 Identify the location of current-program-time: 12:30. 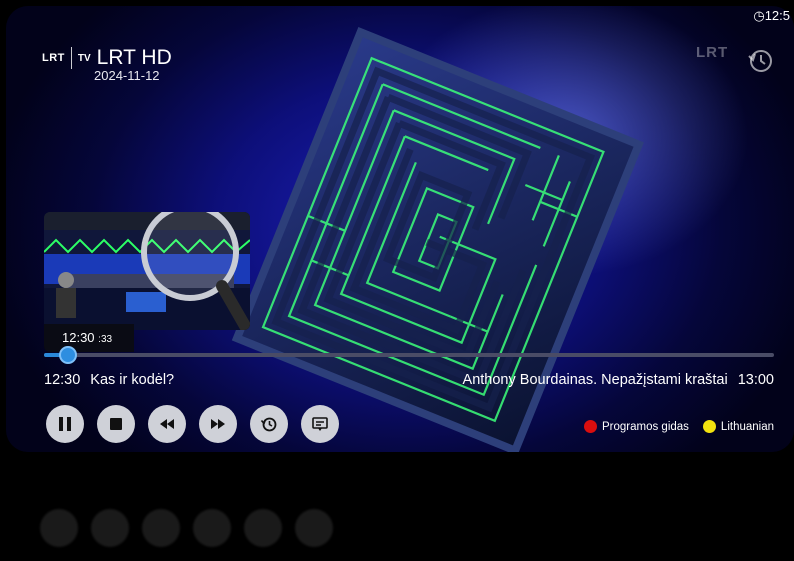
(62, 380).